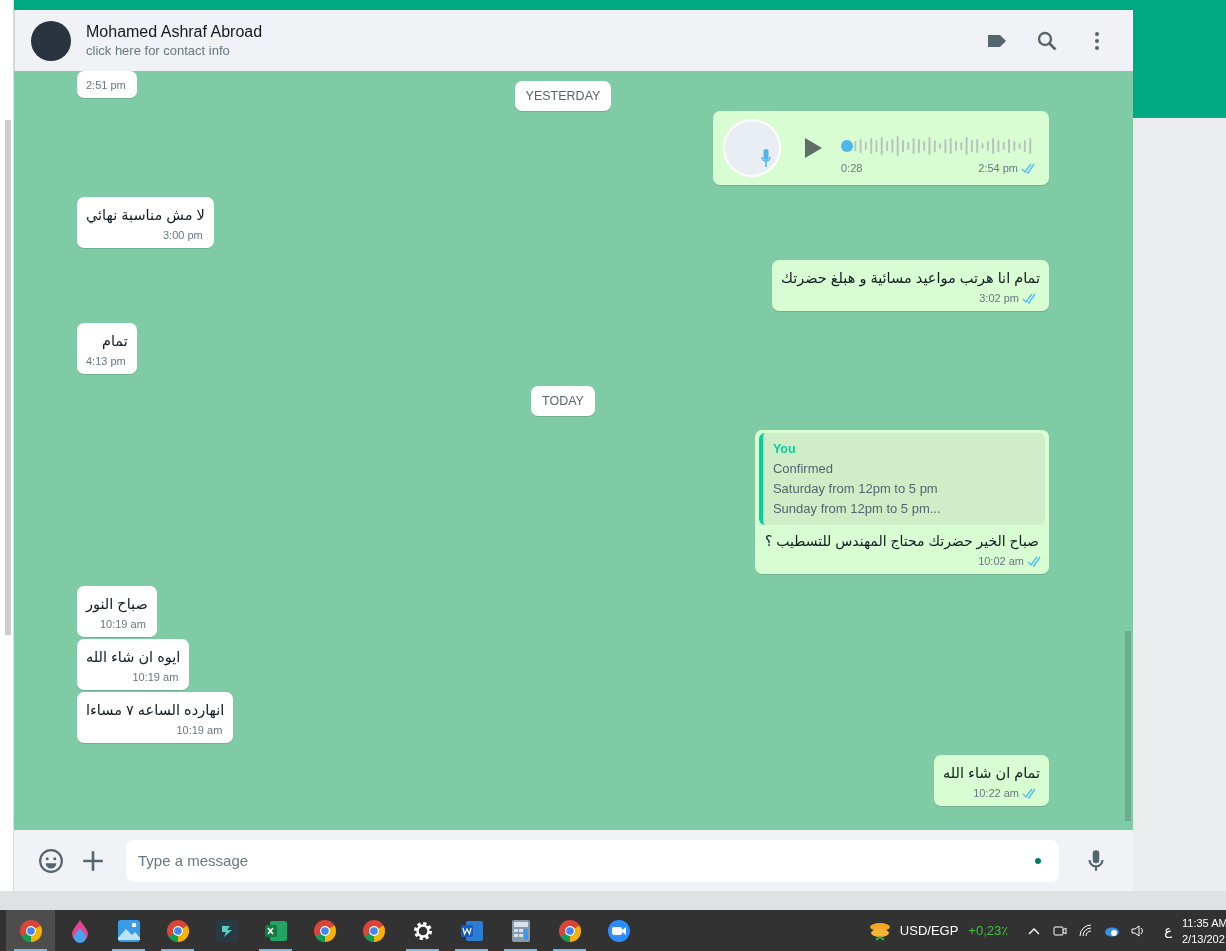 The height and width of the screenshot is (951, 1226). Describe the element at coordinates (813, 148) in the screenshot. I see `play-icon` at that location.